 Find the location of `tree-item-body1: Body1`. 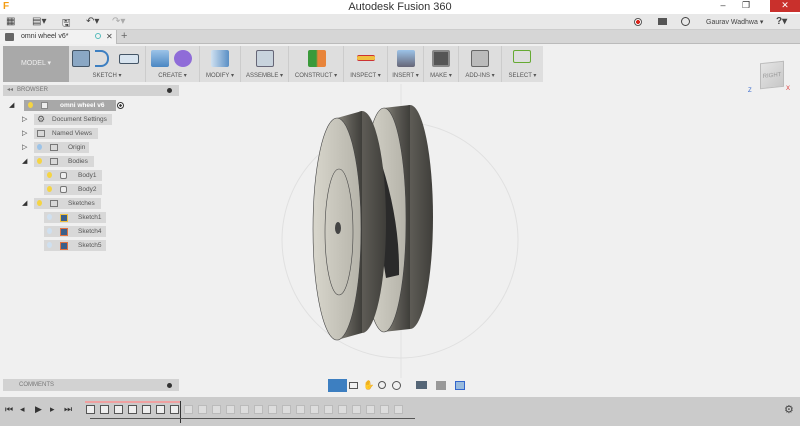

tree-item-body1: Body1 is located at coordinates (73, 175).